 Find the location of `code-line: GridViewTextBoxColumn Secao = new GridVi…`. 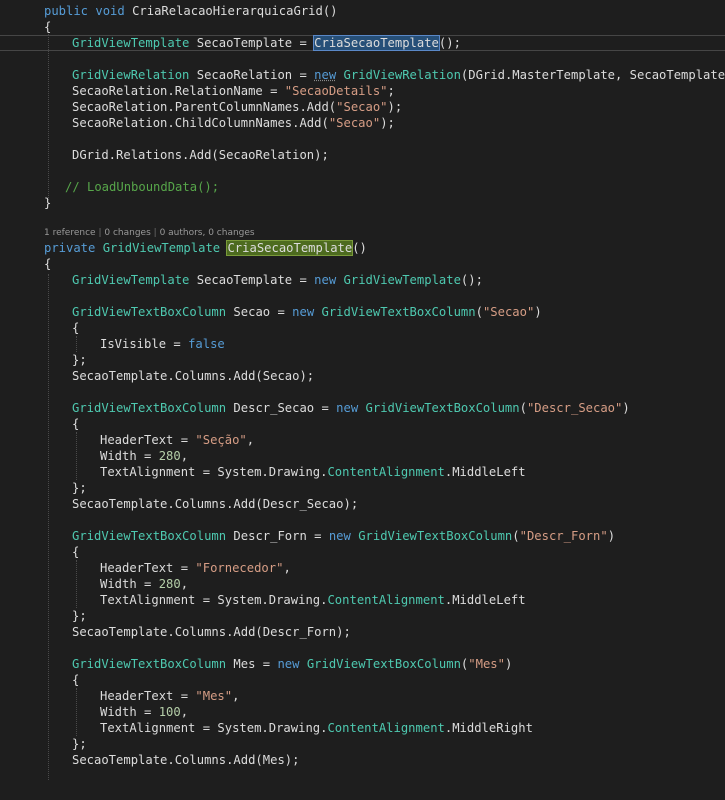

code-line: GridViewTextBoxColumn Secao = new GridVi… is located at coordinates (362, 312).